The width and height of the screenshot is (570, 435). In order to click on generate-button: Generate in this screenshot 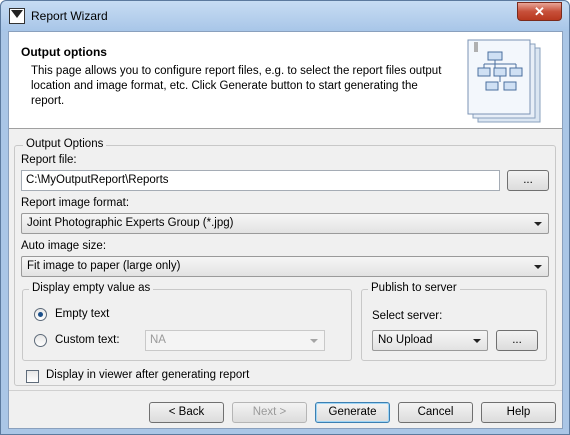, I will do `click(352, 412)`.